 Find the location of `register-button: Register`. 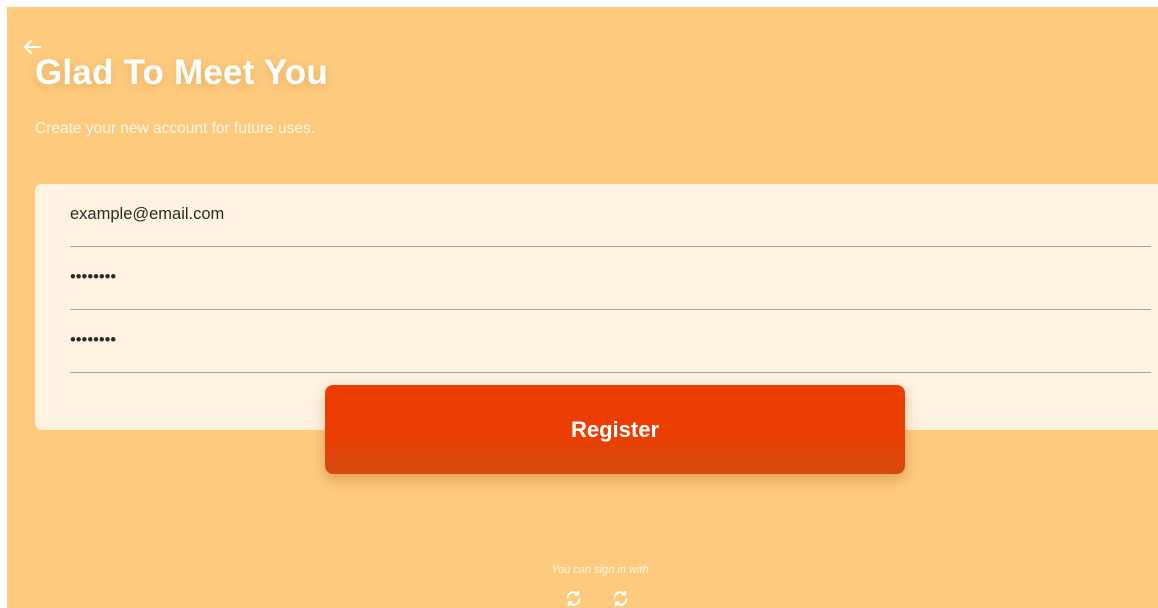

register-button: Register is located at coordinates (615, 429).